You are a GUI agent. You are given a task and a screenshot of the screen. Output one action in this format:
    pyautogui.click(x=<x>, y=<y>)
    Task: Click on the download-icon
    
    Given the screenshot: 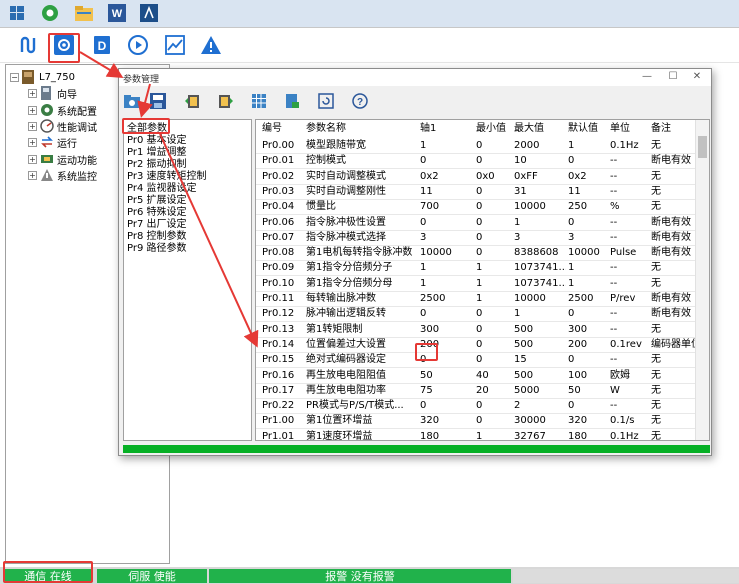 What is the action you would take?
    pyautogui.click(x=226, y=101)
    